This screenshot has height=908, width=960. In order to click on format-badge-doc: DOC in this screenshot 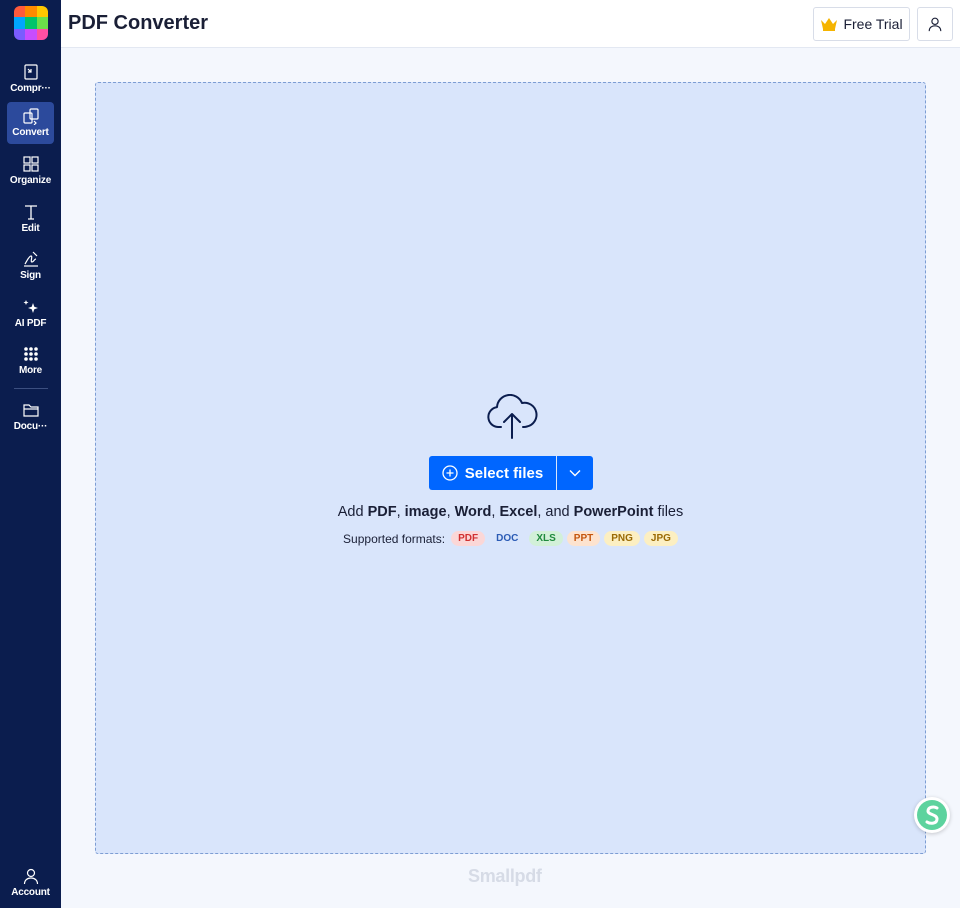, I will do `click(507, 538)`.